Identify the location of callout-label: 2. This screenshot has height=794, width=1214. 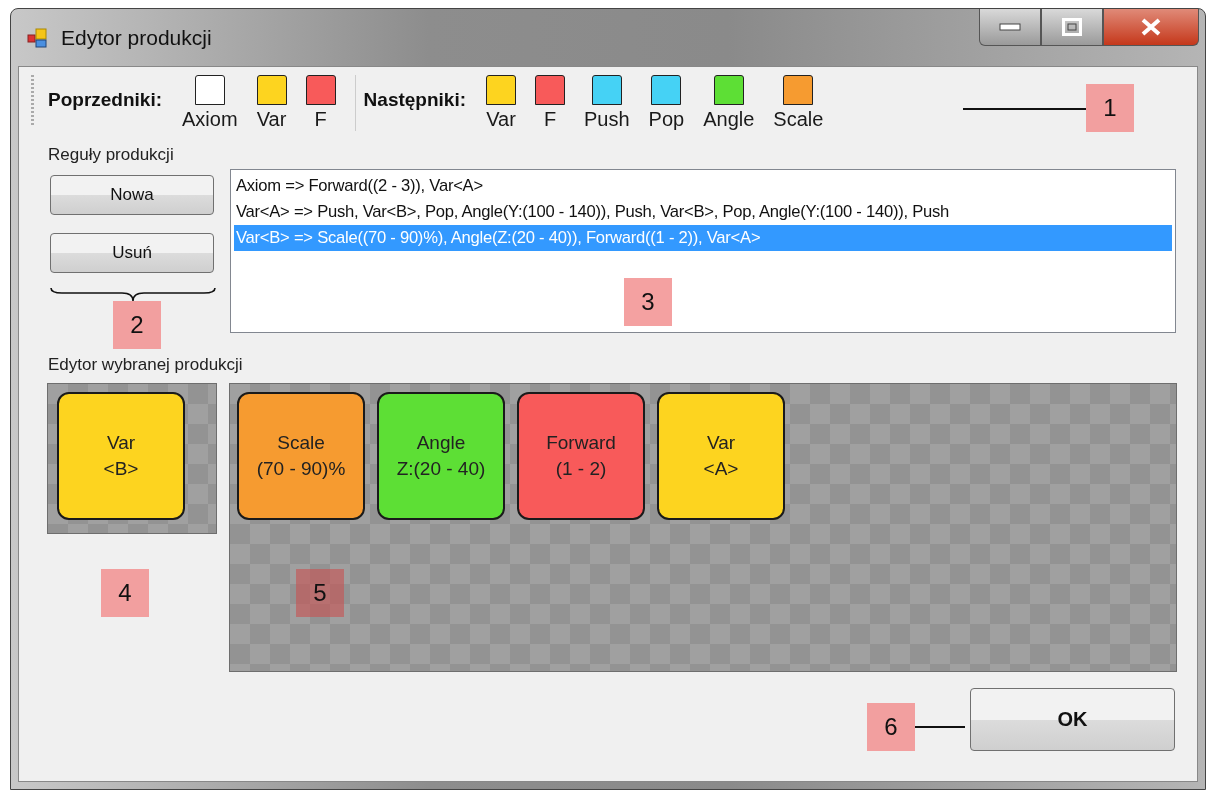
(137, 325).